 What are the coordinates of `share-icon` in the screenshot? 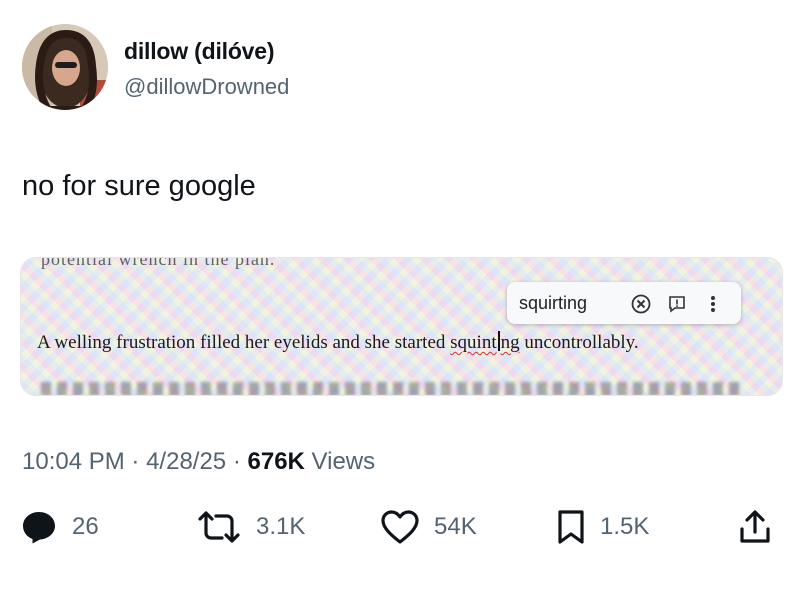 It's located at (755, 526).